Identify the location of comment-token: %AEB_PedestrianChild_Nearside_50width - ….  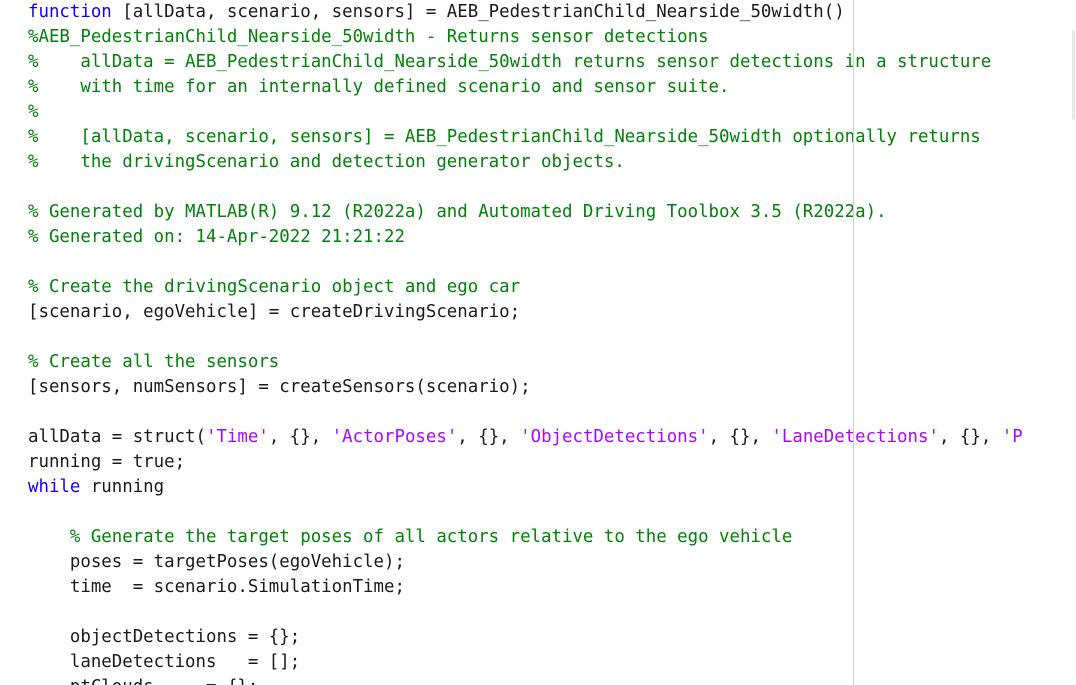
(368, 37).